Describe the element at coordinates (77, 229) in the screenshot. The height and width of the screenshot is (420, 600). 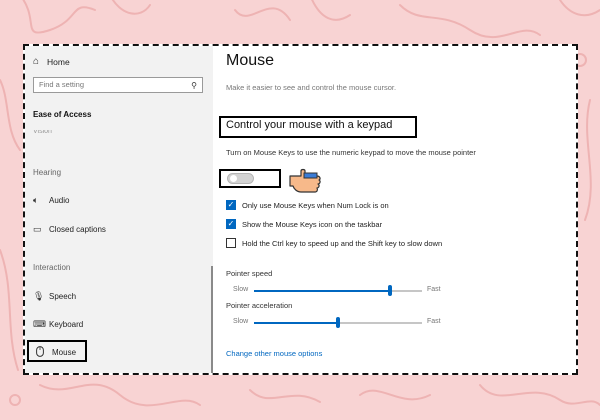
I see `sidebar-item-label: Closed captions` at that location.